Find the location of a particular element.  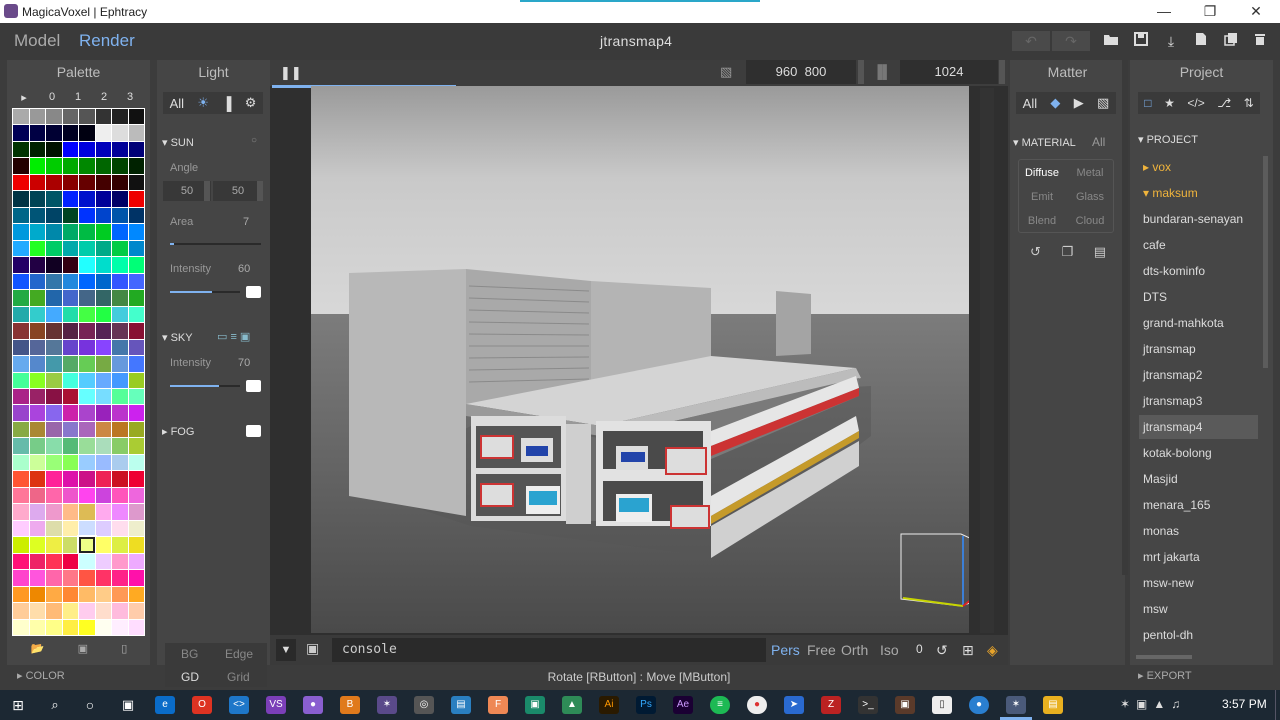

photoshop-icon: Ps is located at coordinates (646, 705).